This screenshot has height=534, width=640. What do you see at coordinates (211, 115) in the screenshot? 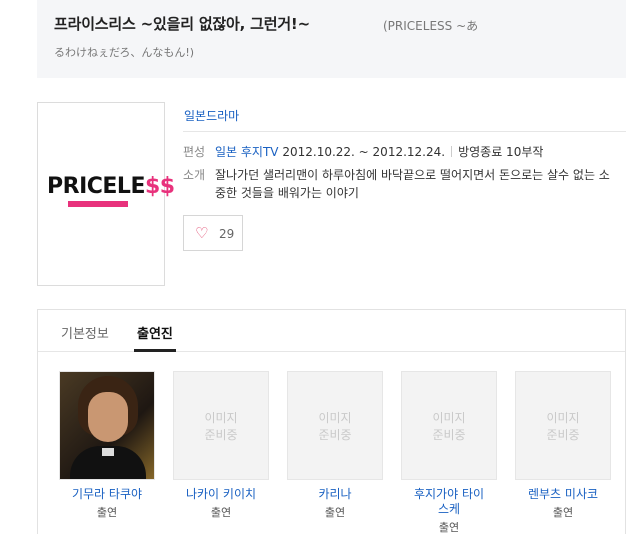
I see `genre-link: 일본드라마` at bounding box center [211, 115].